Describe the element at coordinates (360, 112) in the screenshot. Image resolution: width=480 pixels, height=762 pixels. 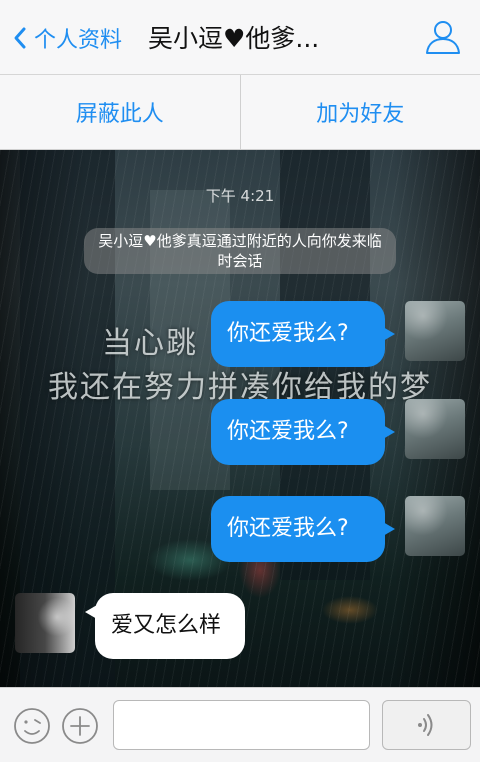
I see `add-friend-button: 加为好友` at that location.